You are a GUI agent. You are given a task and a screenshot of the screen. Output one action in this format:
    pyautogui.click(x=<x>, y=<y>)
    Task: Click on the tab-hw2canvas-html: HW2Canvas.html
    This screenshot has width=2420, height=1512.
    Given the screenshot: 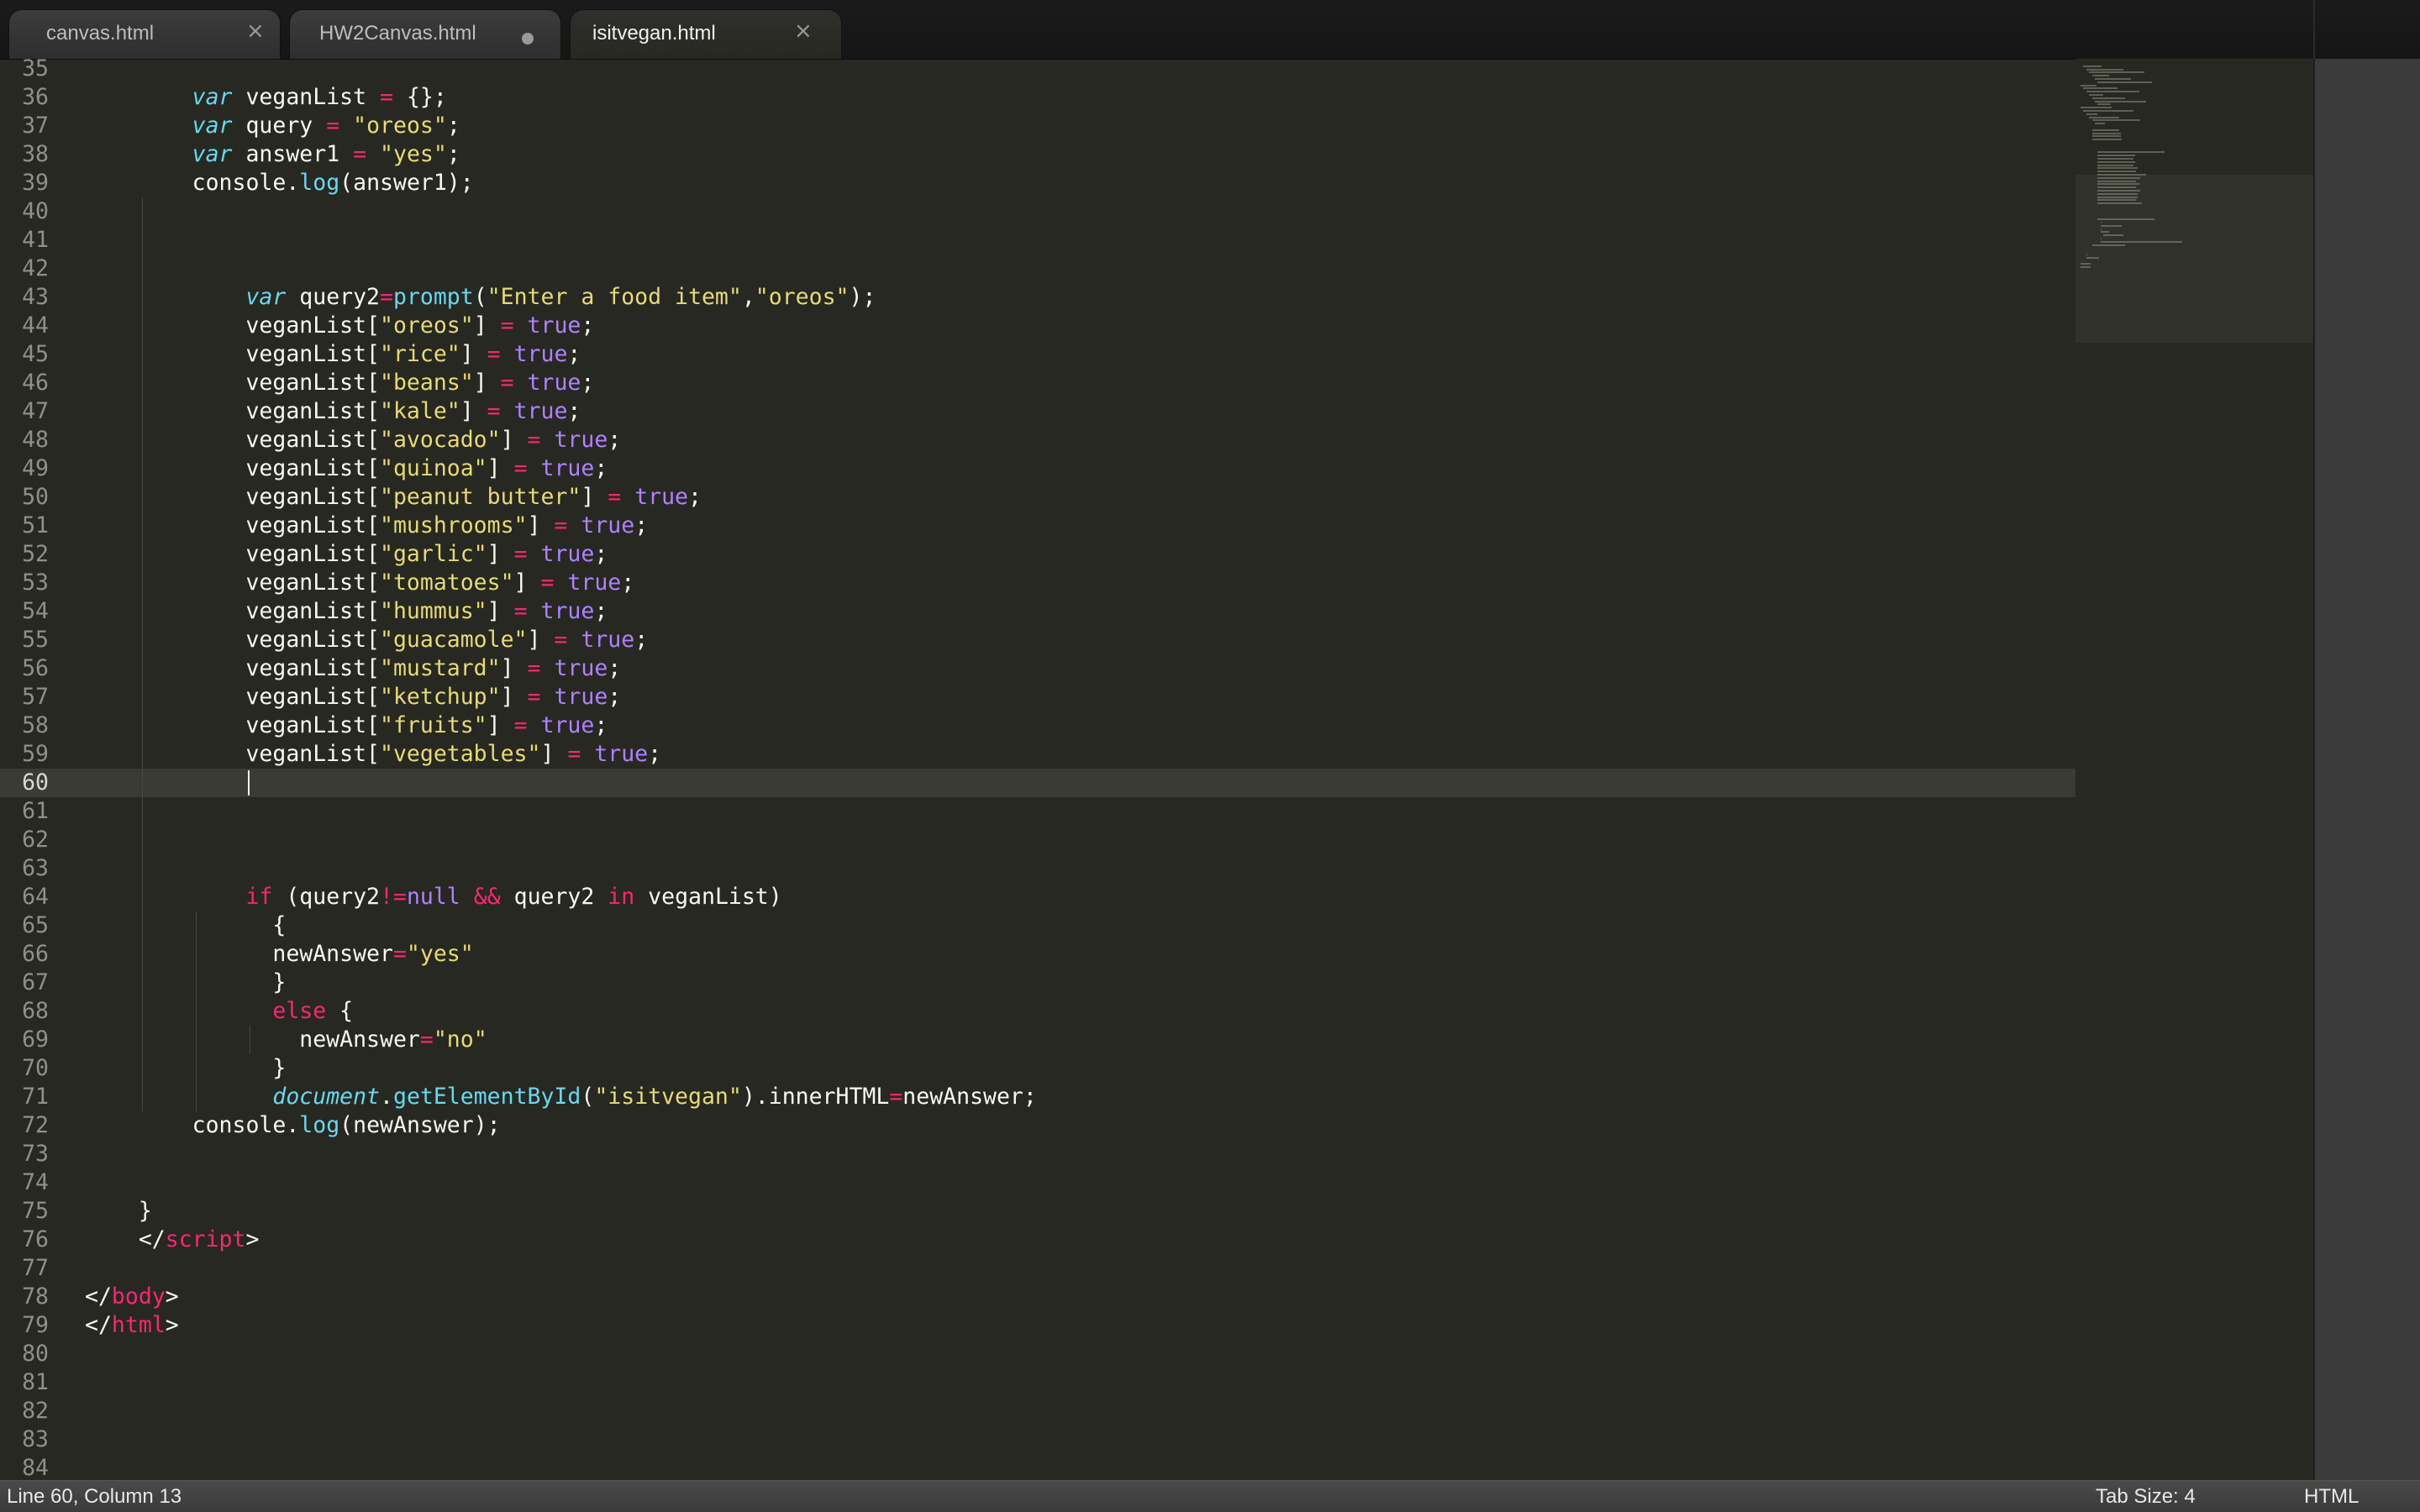 What is the action you would take?
    pyautogui.click(x=425, y=34)
    